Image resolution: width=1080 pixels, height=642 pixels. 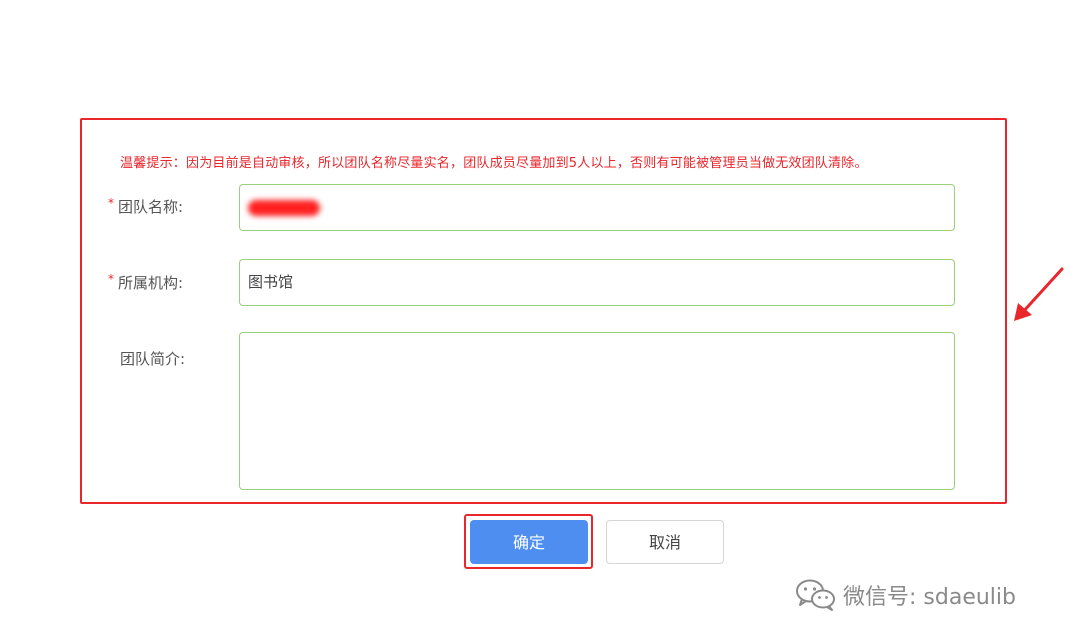 I want to click on organization-label-text: 所属机构:, so click(x=151, y=283).